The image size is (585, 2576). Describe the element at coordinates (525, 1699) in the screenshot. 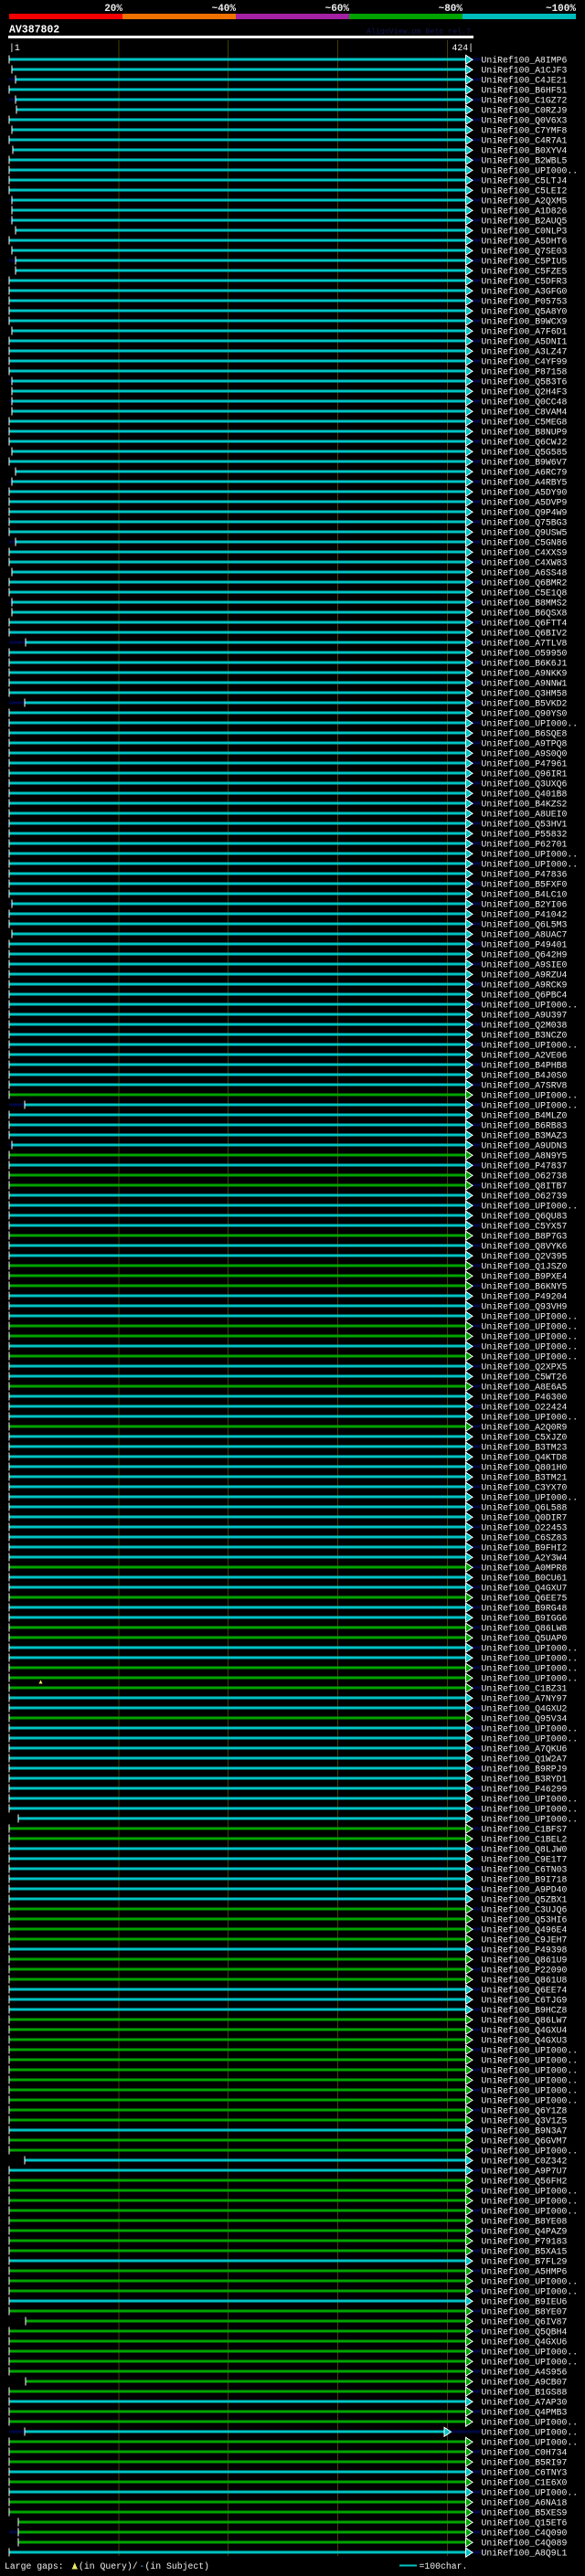

I see `svg-text: UniRef100_A7NY97` at that location.